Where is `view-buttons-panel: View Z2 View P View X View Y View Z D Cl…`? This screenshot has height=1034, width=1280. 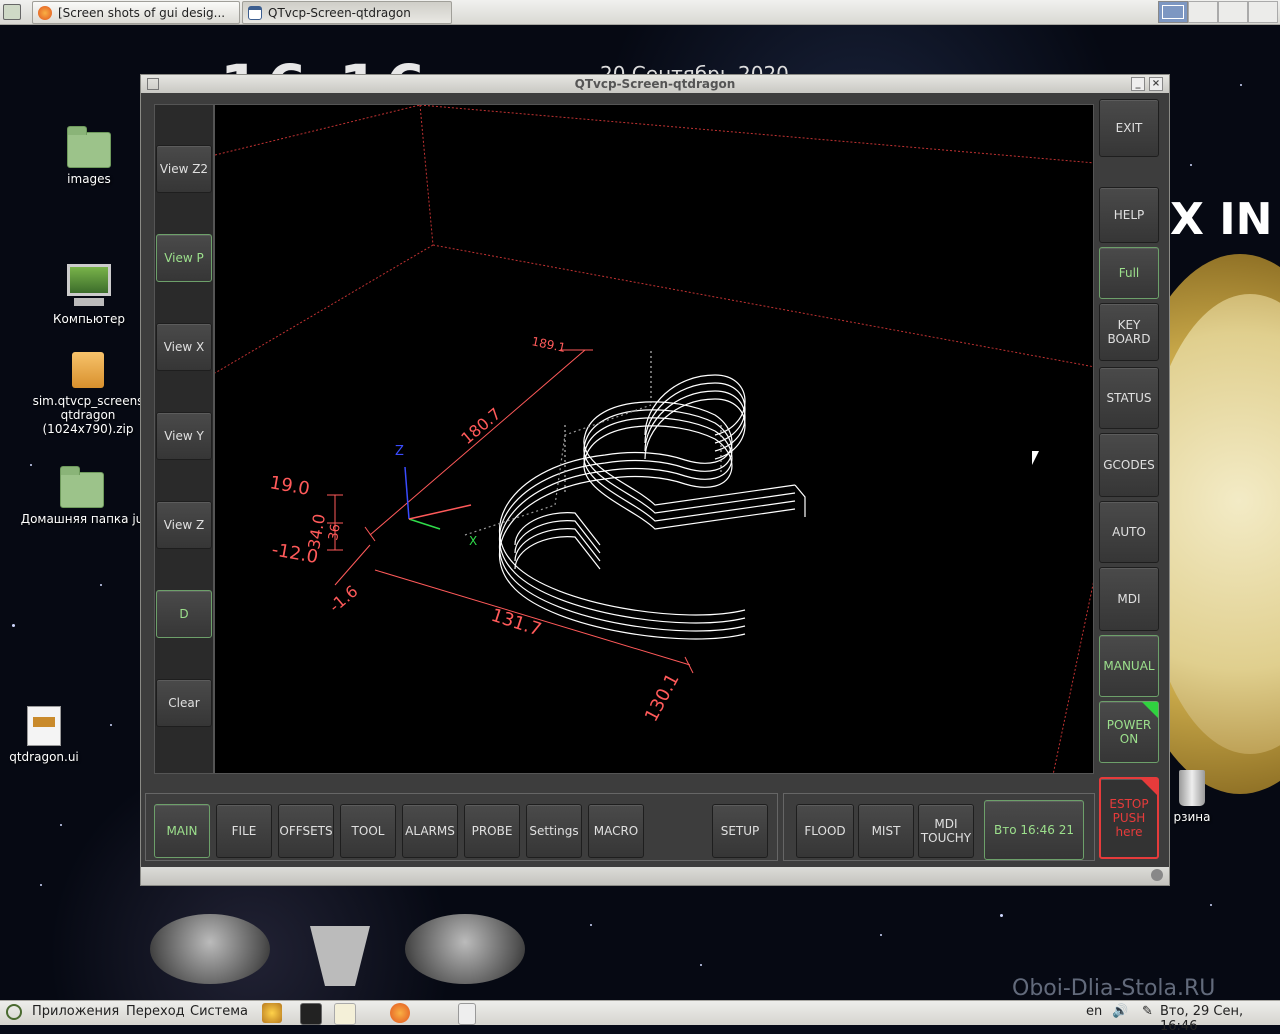 view-buttons-panel: View Z2 View P View X View Y View Z D Cl… is located at coordinates (184, 439).